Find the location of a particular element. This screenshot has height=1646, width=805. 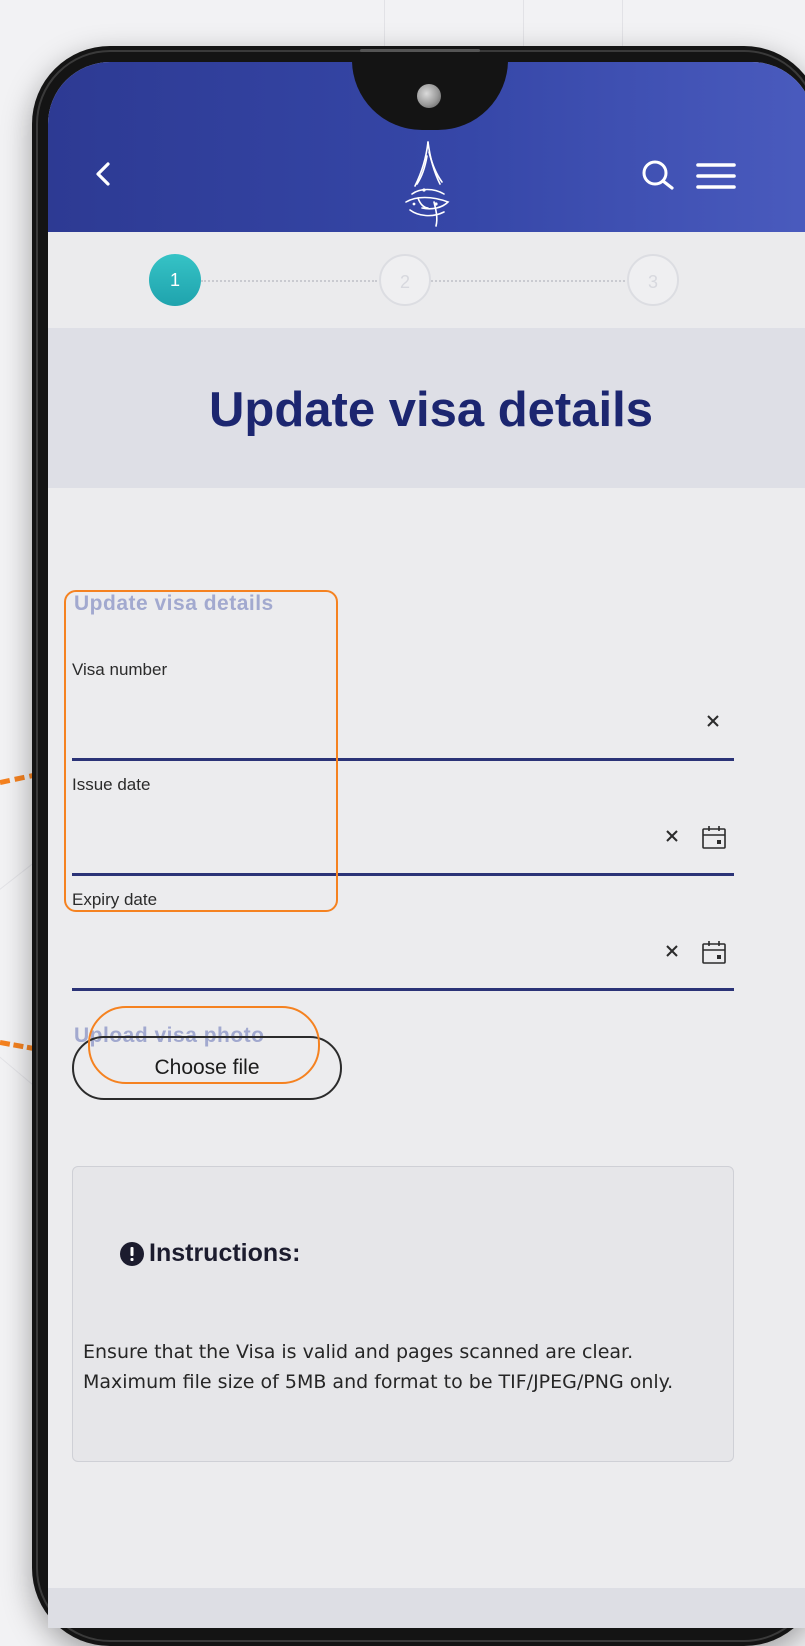

search-icon is located at coordinates (658, 176).